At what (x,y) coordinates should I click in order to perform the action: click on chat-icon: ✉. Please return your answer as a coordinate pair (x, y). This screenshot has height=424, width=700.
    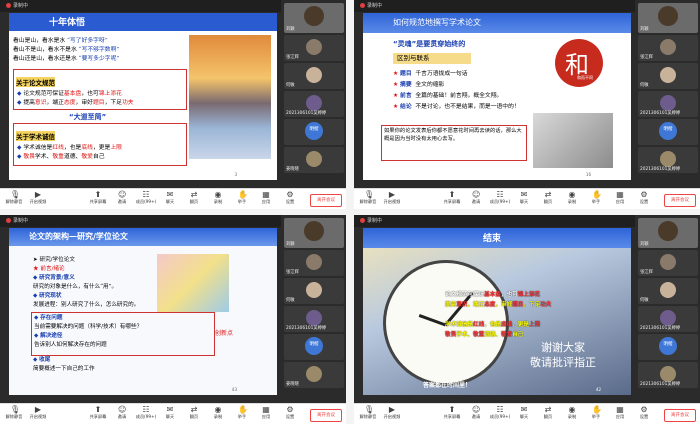
    Looking at the image, I should click on (524, 194).